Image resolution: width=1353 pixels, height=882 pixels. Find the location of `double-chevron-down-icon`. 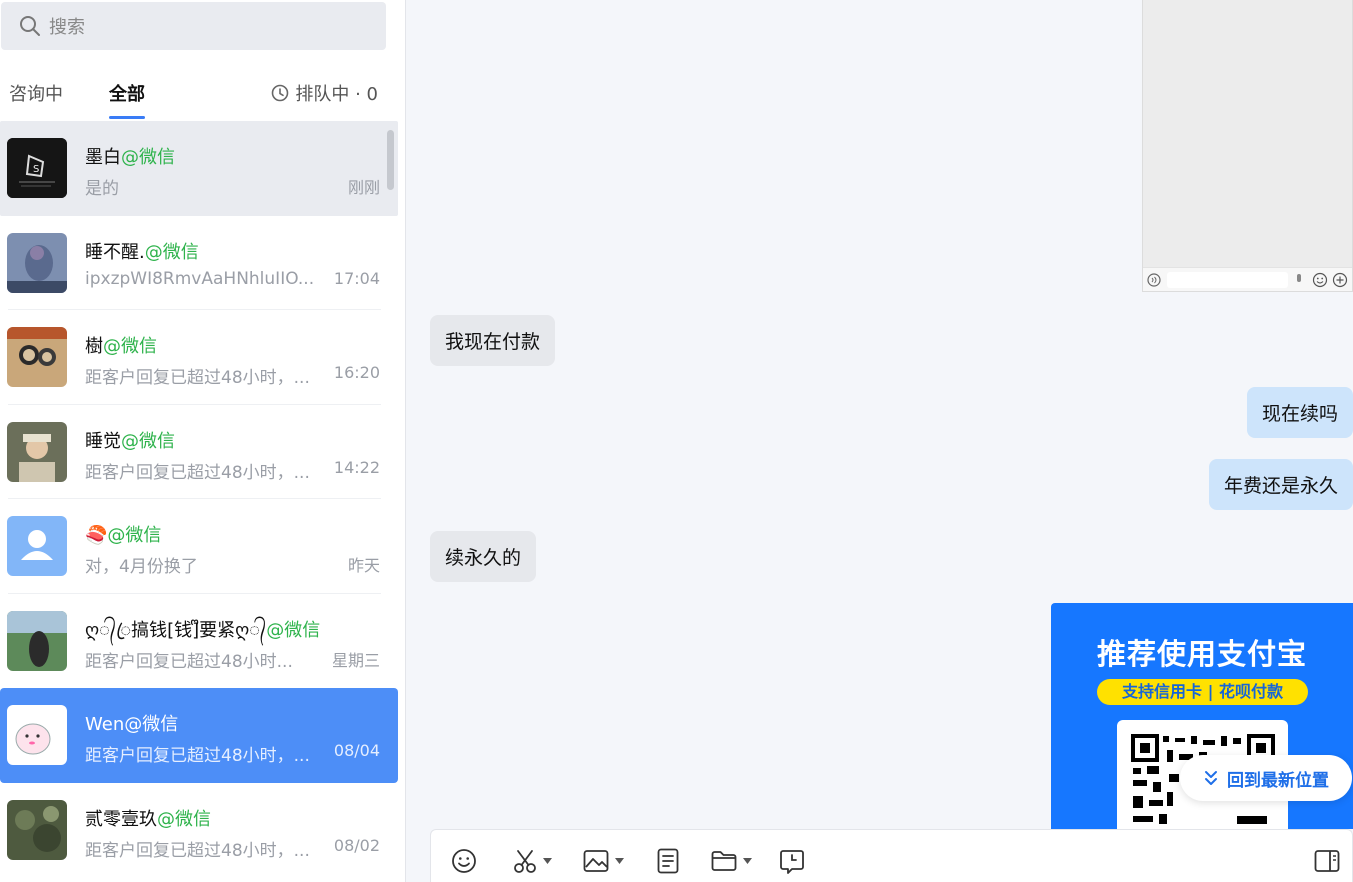

double-chevron-down-icon is located at coordinates (1211, 778).